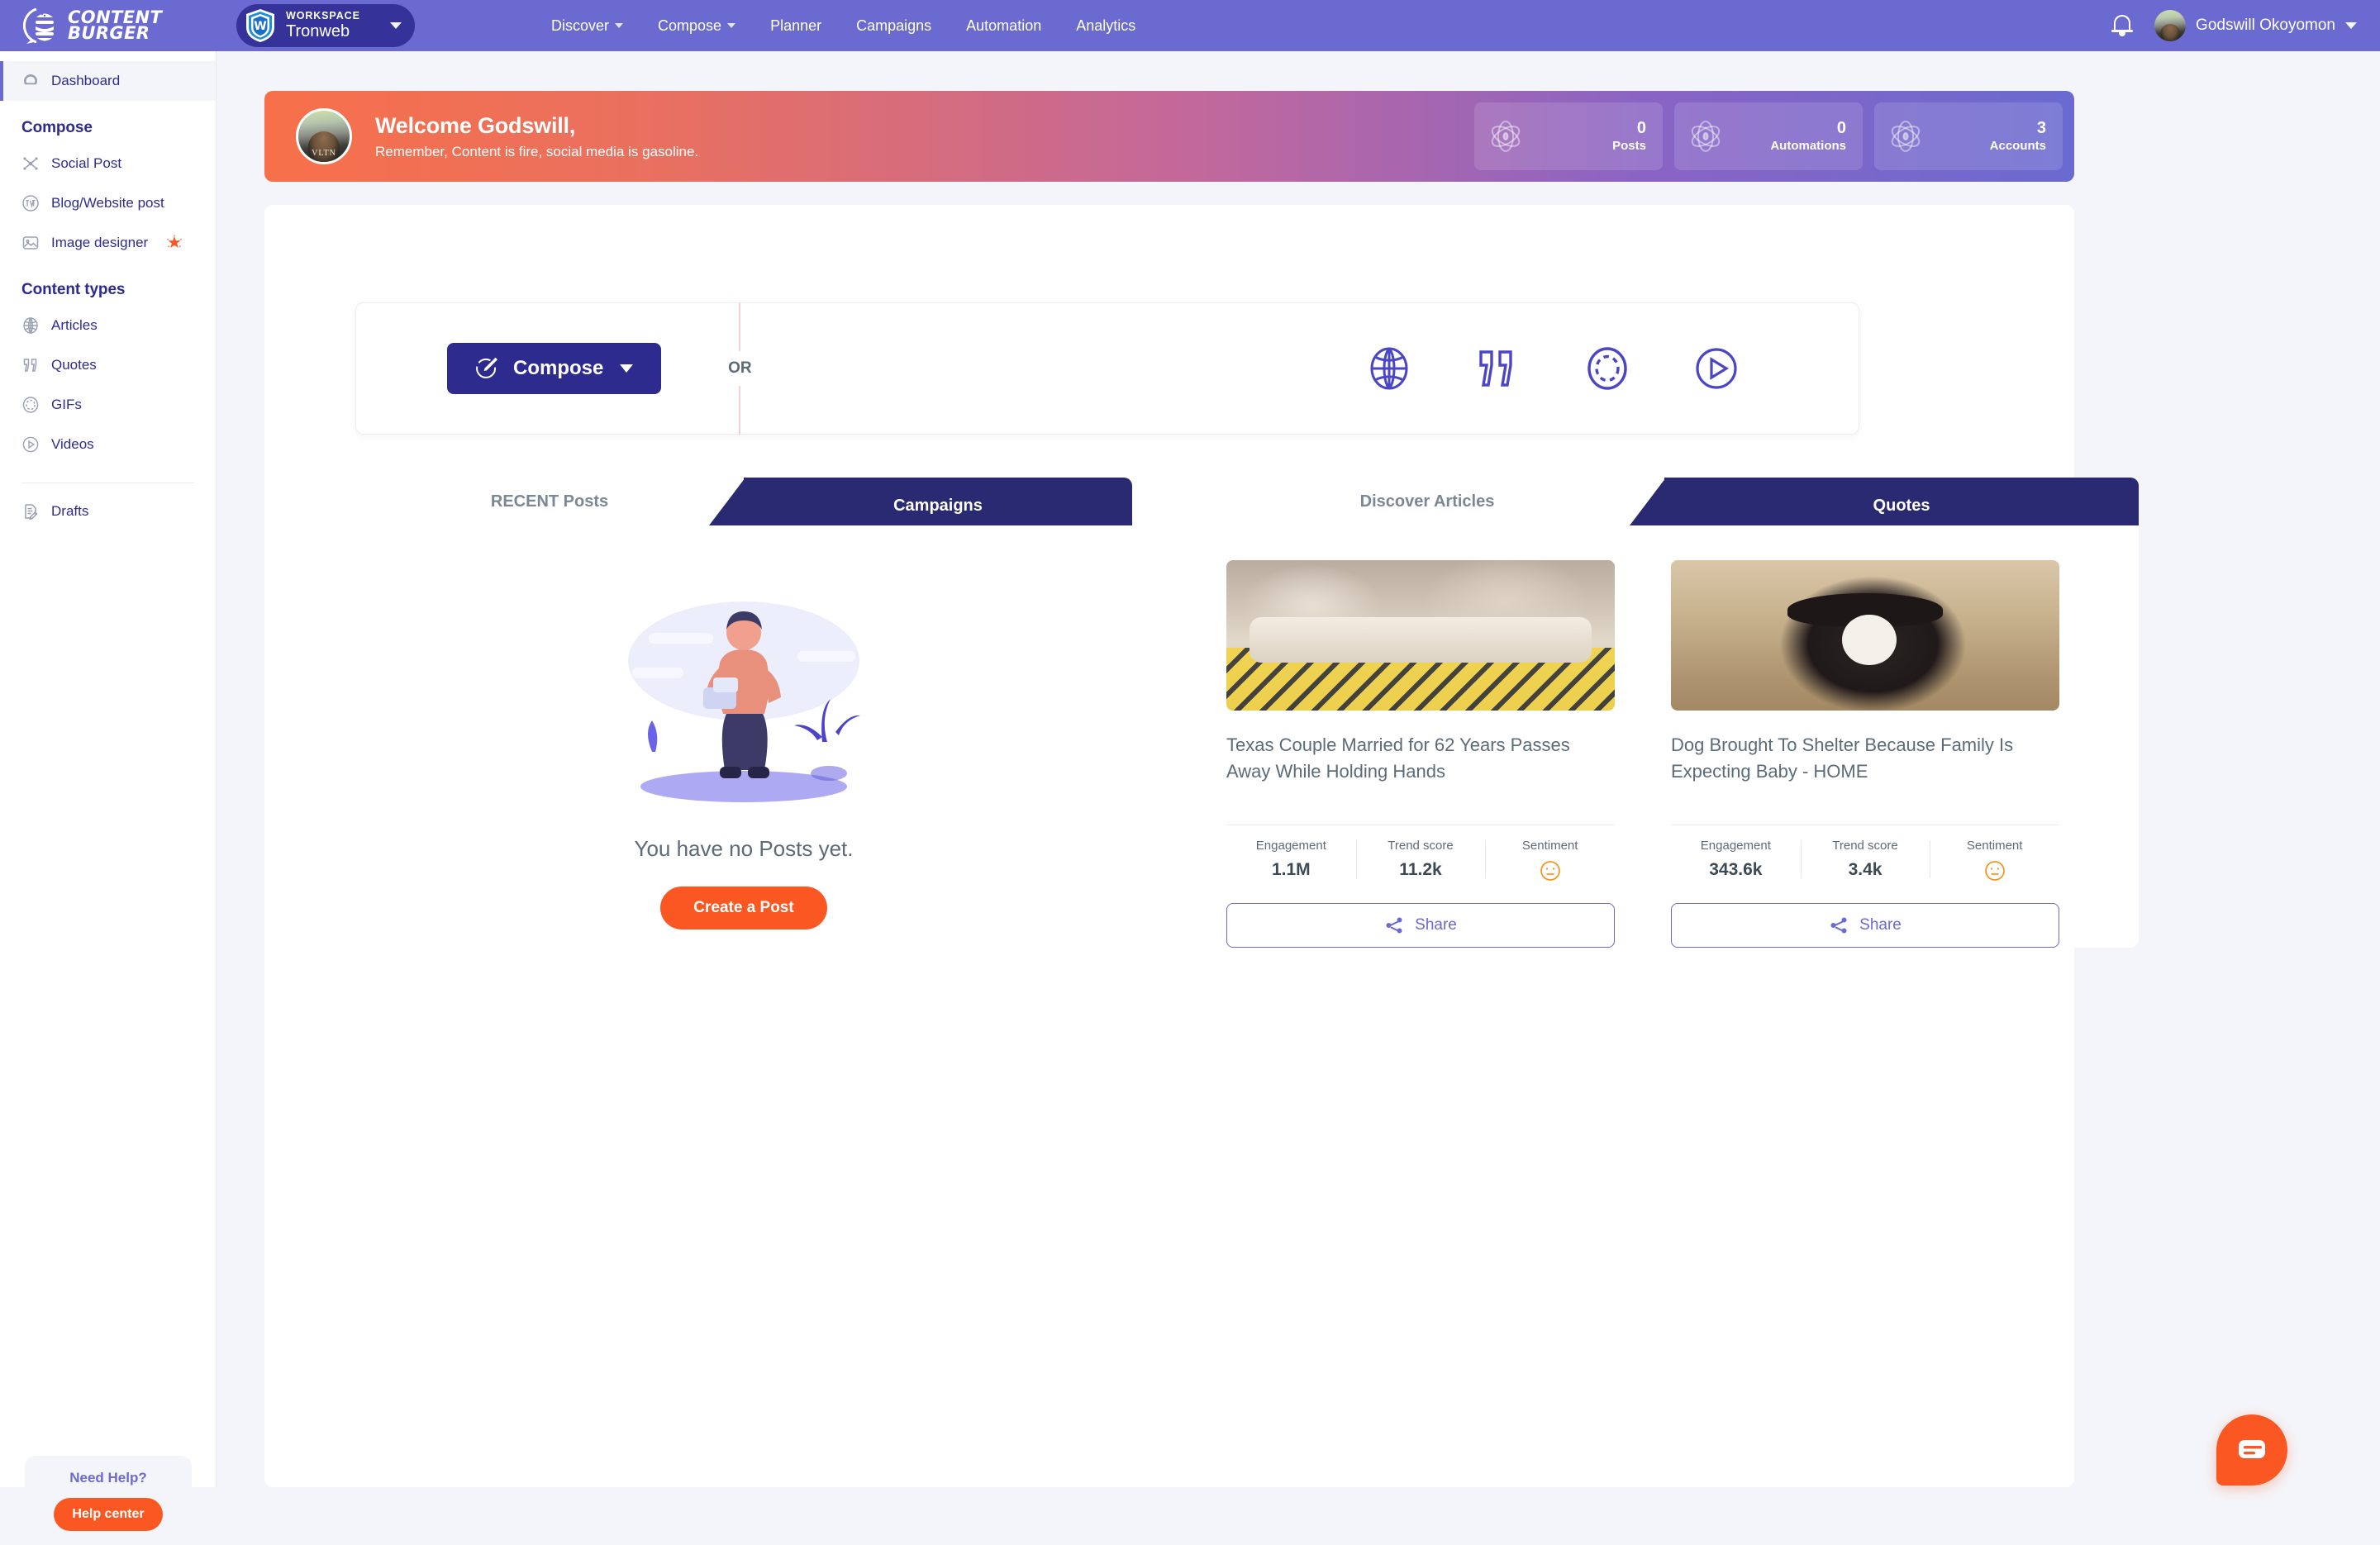 The height and width of the screenshot is (1545, 2380). Describe the element at coordinates (2251, 1450) in the screenshot. I see `chat-widget-button` at that location.